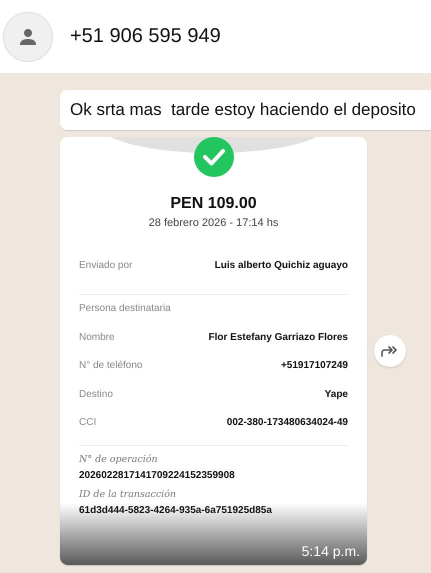 This screenshot has height=573, width=431. I want to click on forward-button, so click(390, 351).